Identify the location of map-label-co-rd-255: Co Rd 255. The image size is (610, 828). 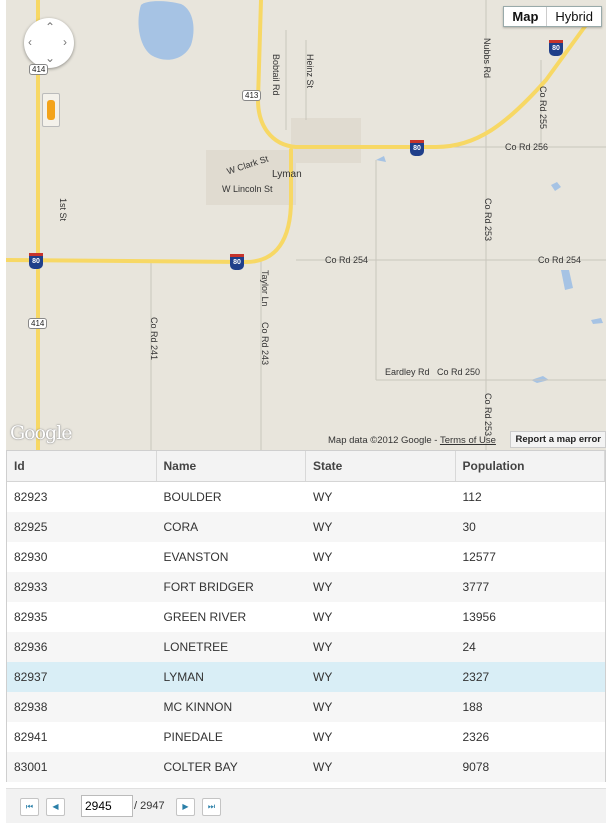
(543, 108).